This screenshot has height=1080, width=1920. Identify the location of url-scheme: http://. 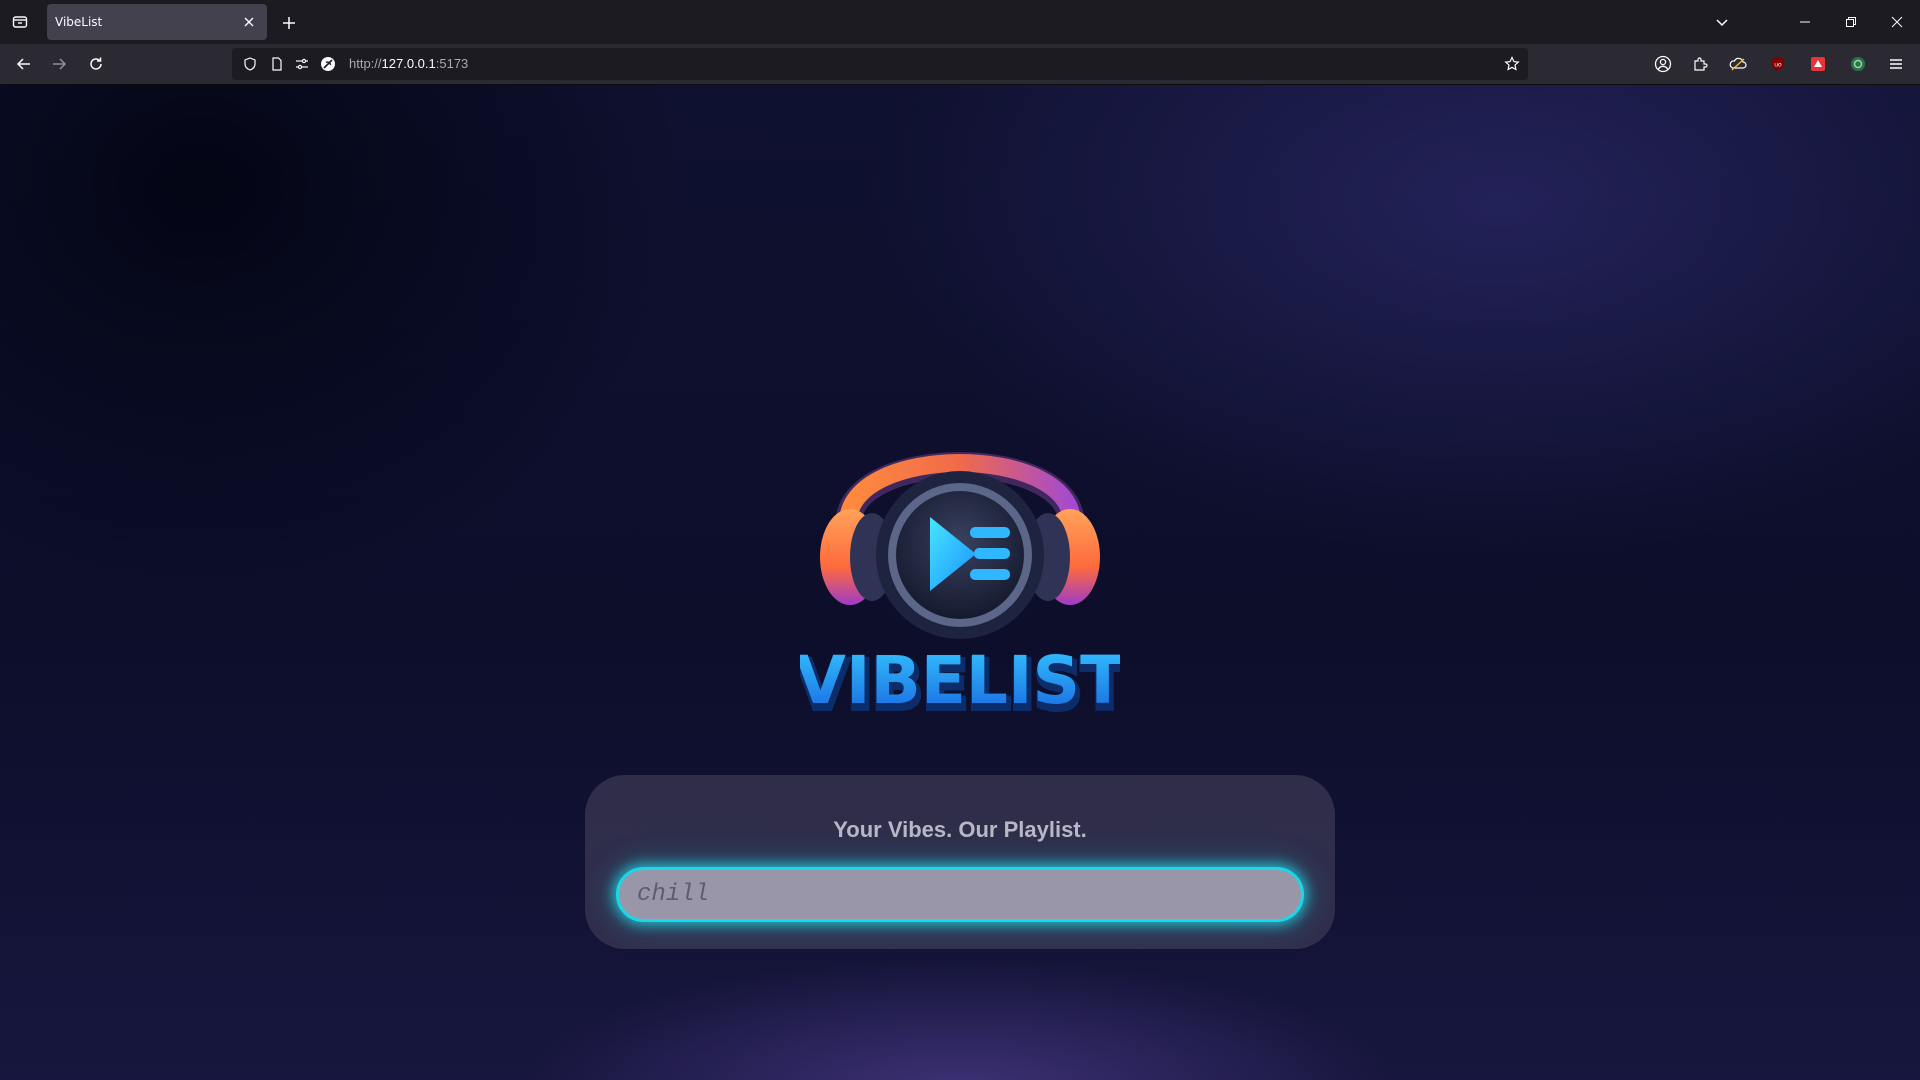
(365, 63).